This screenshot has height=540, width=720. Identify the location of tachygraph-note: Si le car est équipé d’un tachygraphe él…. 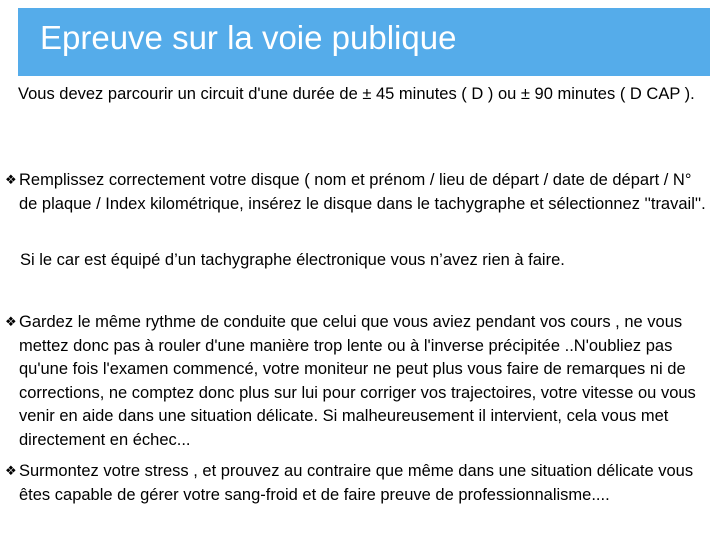
(292, 260).